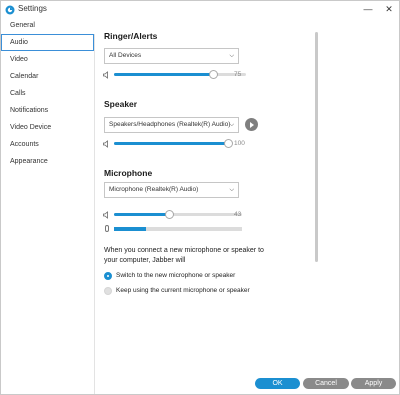 The width and height of the screenshot is (400, 395). What do you see at coordinates (238, 214) in the screenshot?
I see `microphone-volume-value: 43` at bounding box center [238, 214].